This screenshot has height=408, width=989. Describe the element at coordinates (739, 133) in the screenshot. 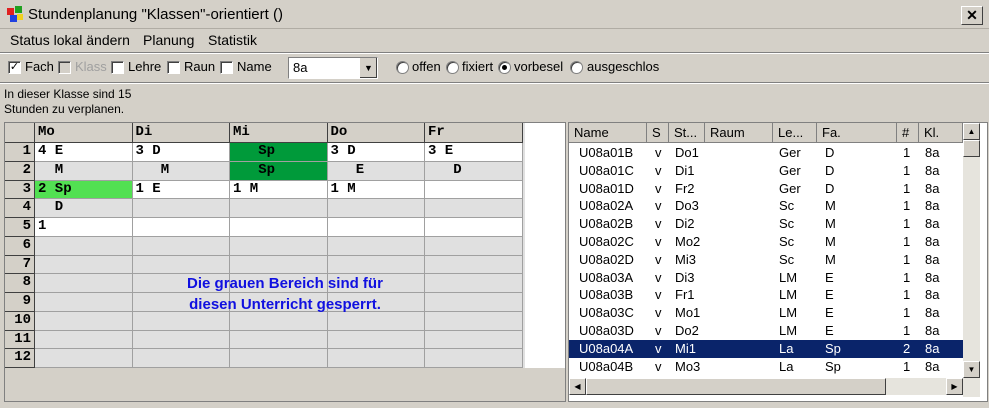

I see `column-header-raum: Raum` at that location.